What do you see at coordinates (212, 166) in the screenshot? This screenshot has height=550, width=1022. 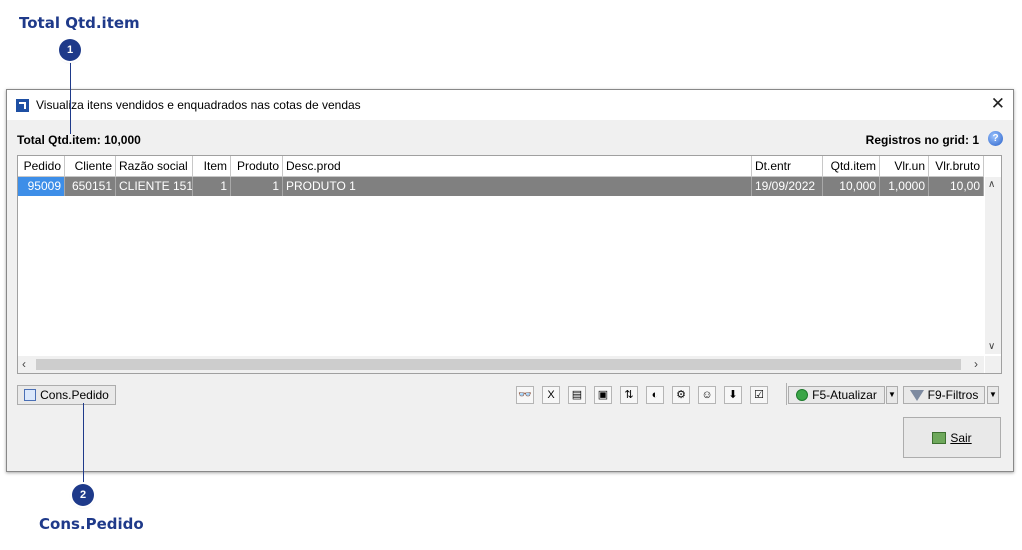 I see `col-item: Item` at bounding box center [212, 166].